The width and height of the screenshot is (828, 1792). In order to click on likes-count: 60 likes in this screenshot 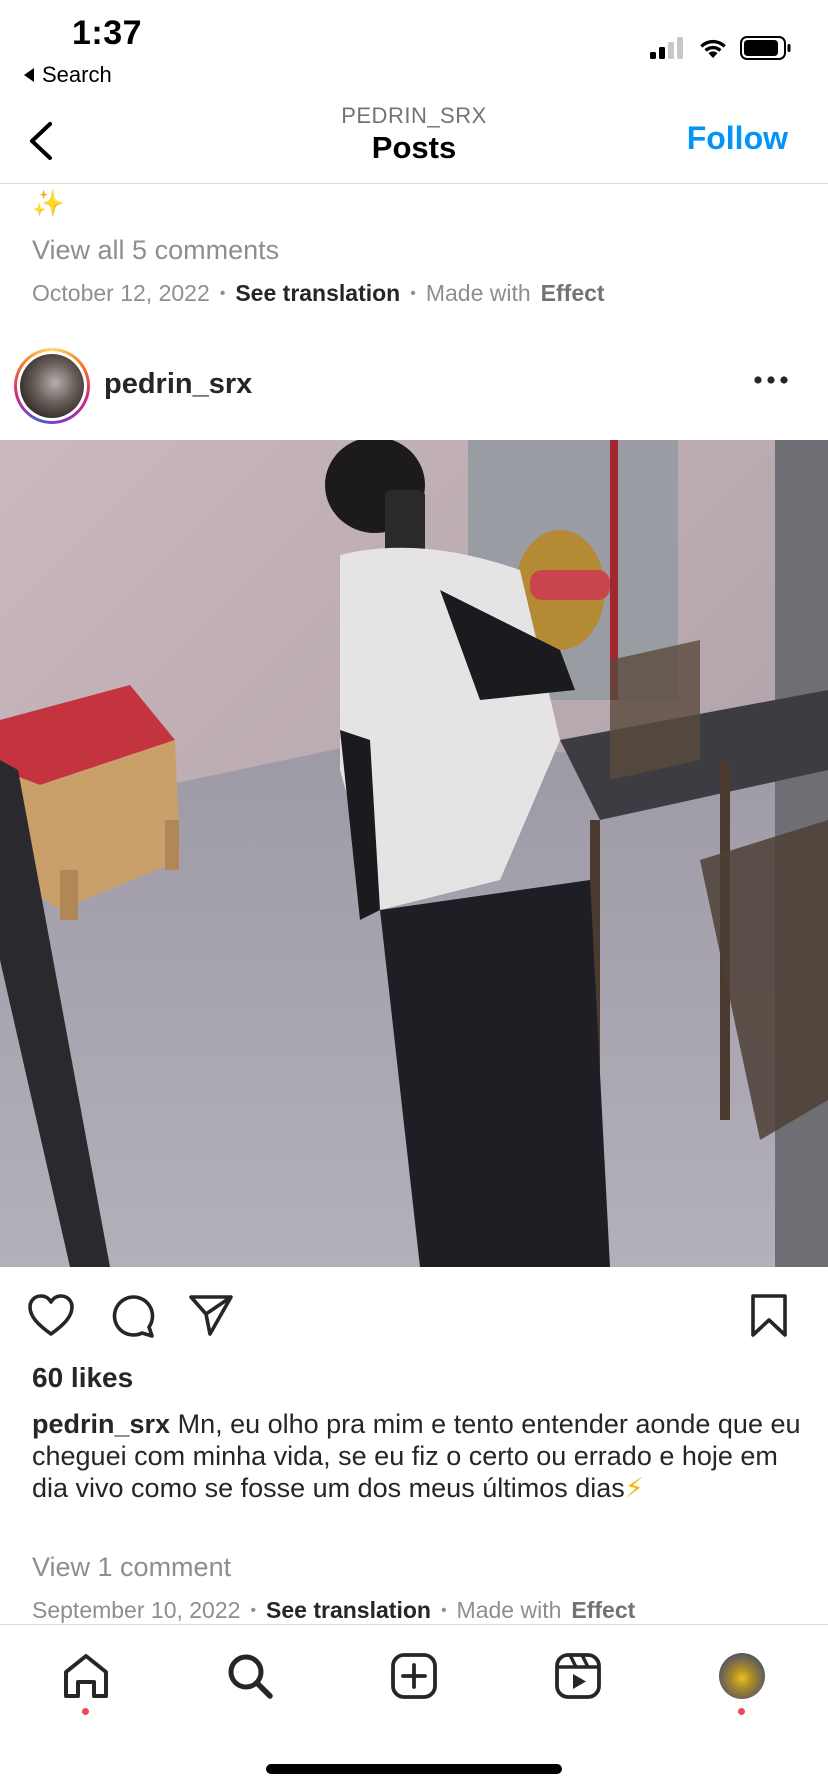, I will do `click(82, 1378)`.